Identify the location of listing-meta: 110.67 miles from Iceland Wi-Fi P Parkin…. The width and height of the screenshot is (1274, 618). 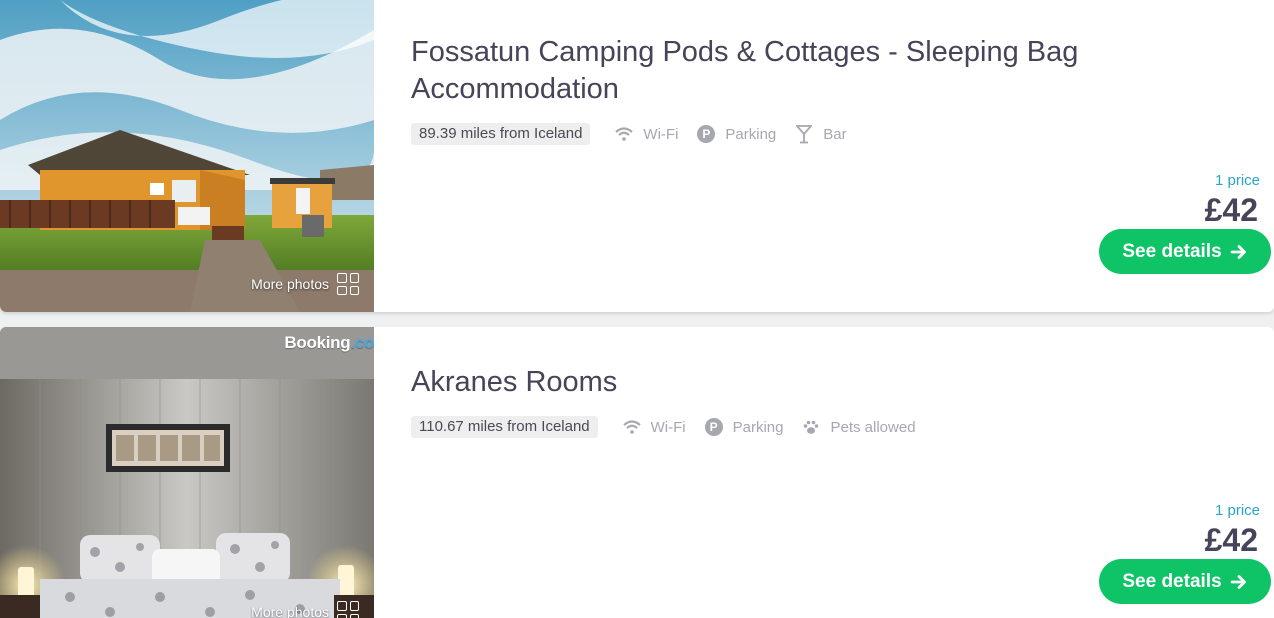
(672, 427).